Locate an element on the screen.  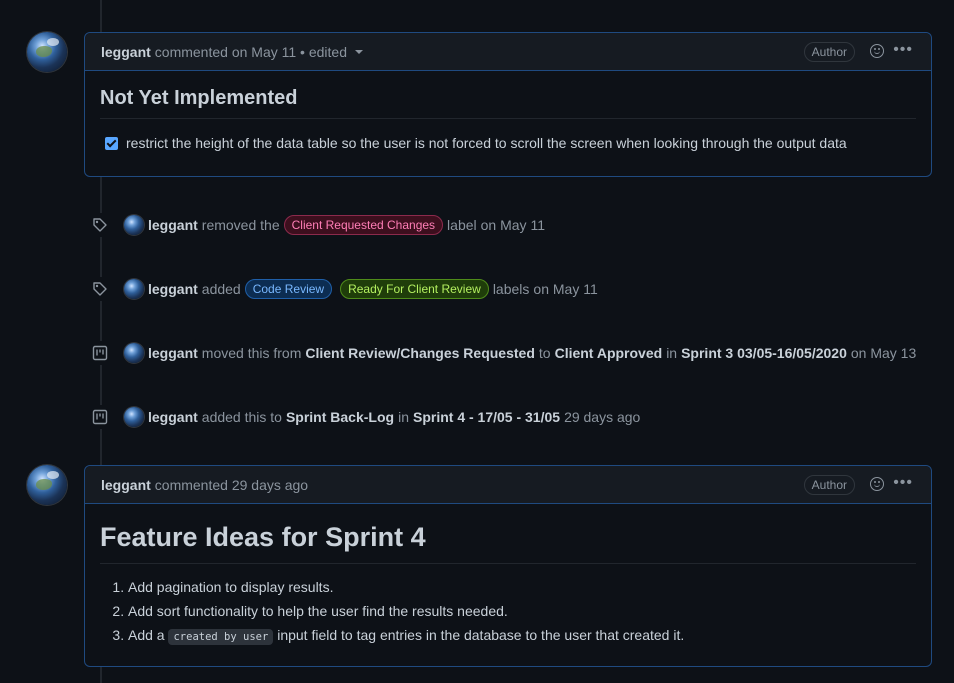
comment-meta: commented 29 days ago is located at coordinates (231, 485).